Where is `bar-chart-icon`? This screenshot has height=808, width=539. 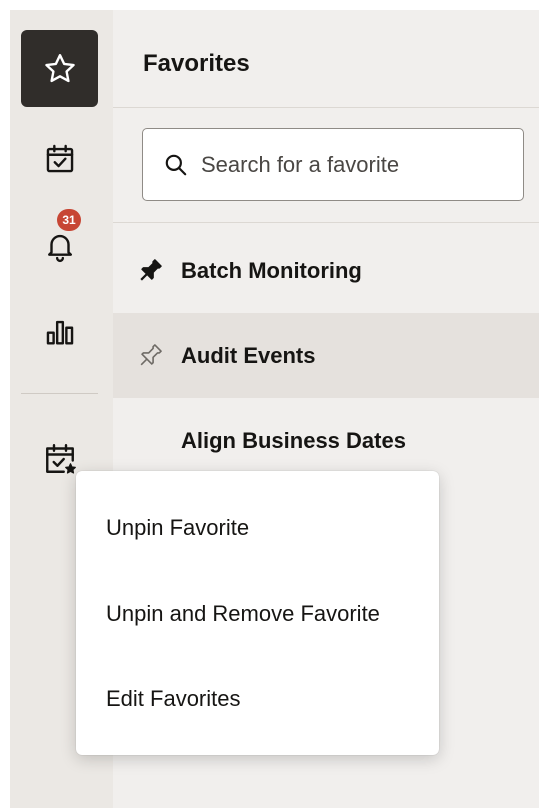 bar-chart-icon is located at coordinates (60, 332).